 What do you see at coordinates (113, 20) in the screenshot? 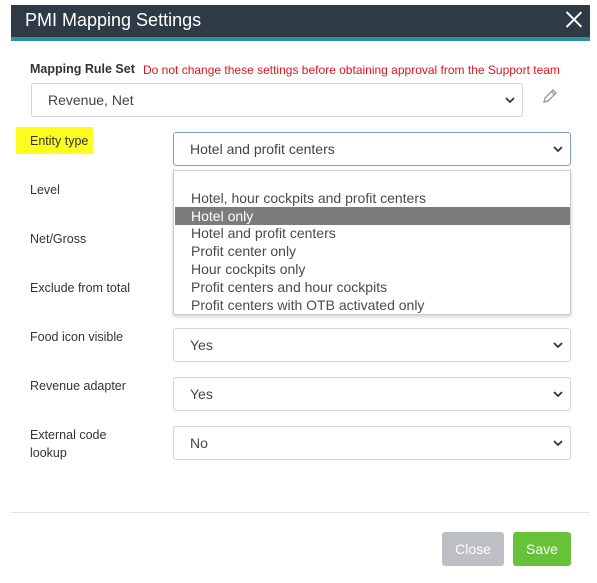
I see `dialog-title: PMI Mapping Settings` at bounding box center [113, 20].